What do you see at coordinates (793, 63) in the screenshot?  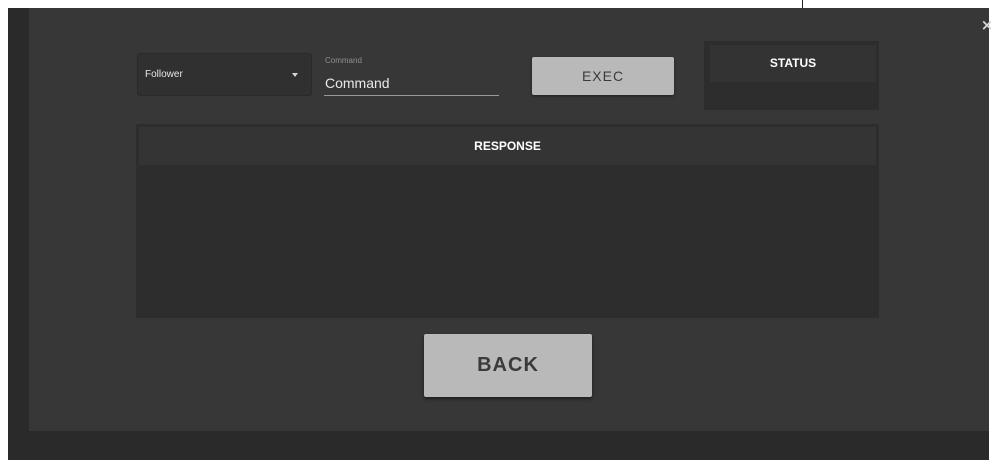 I see `status-header: STATUS` at bounding box center [793, 63].